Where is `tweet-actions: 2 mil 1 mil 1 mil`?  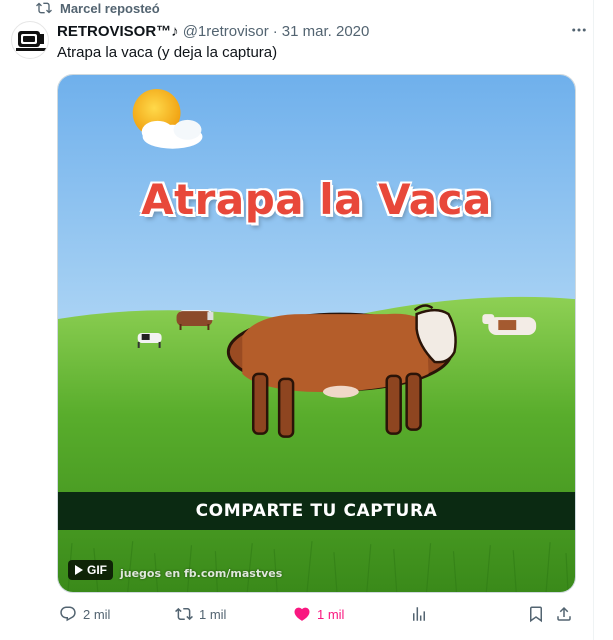
tweet-actions: 2 mil 1 mil 1 mil is located at coordinates (322, 614).